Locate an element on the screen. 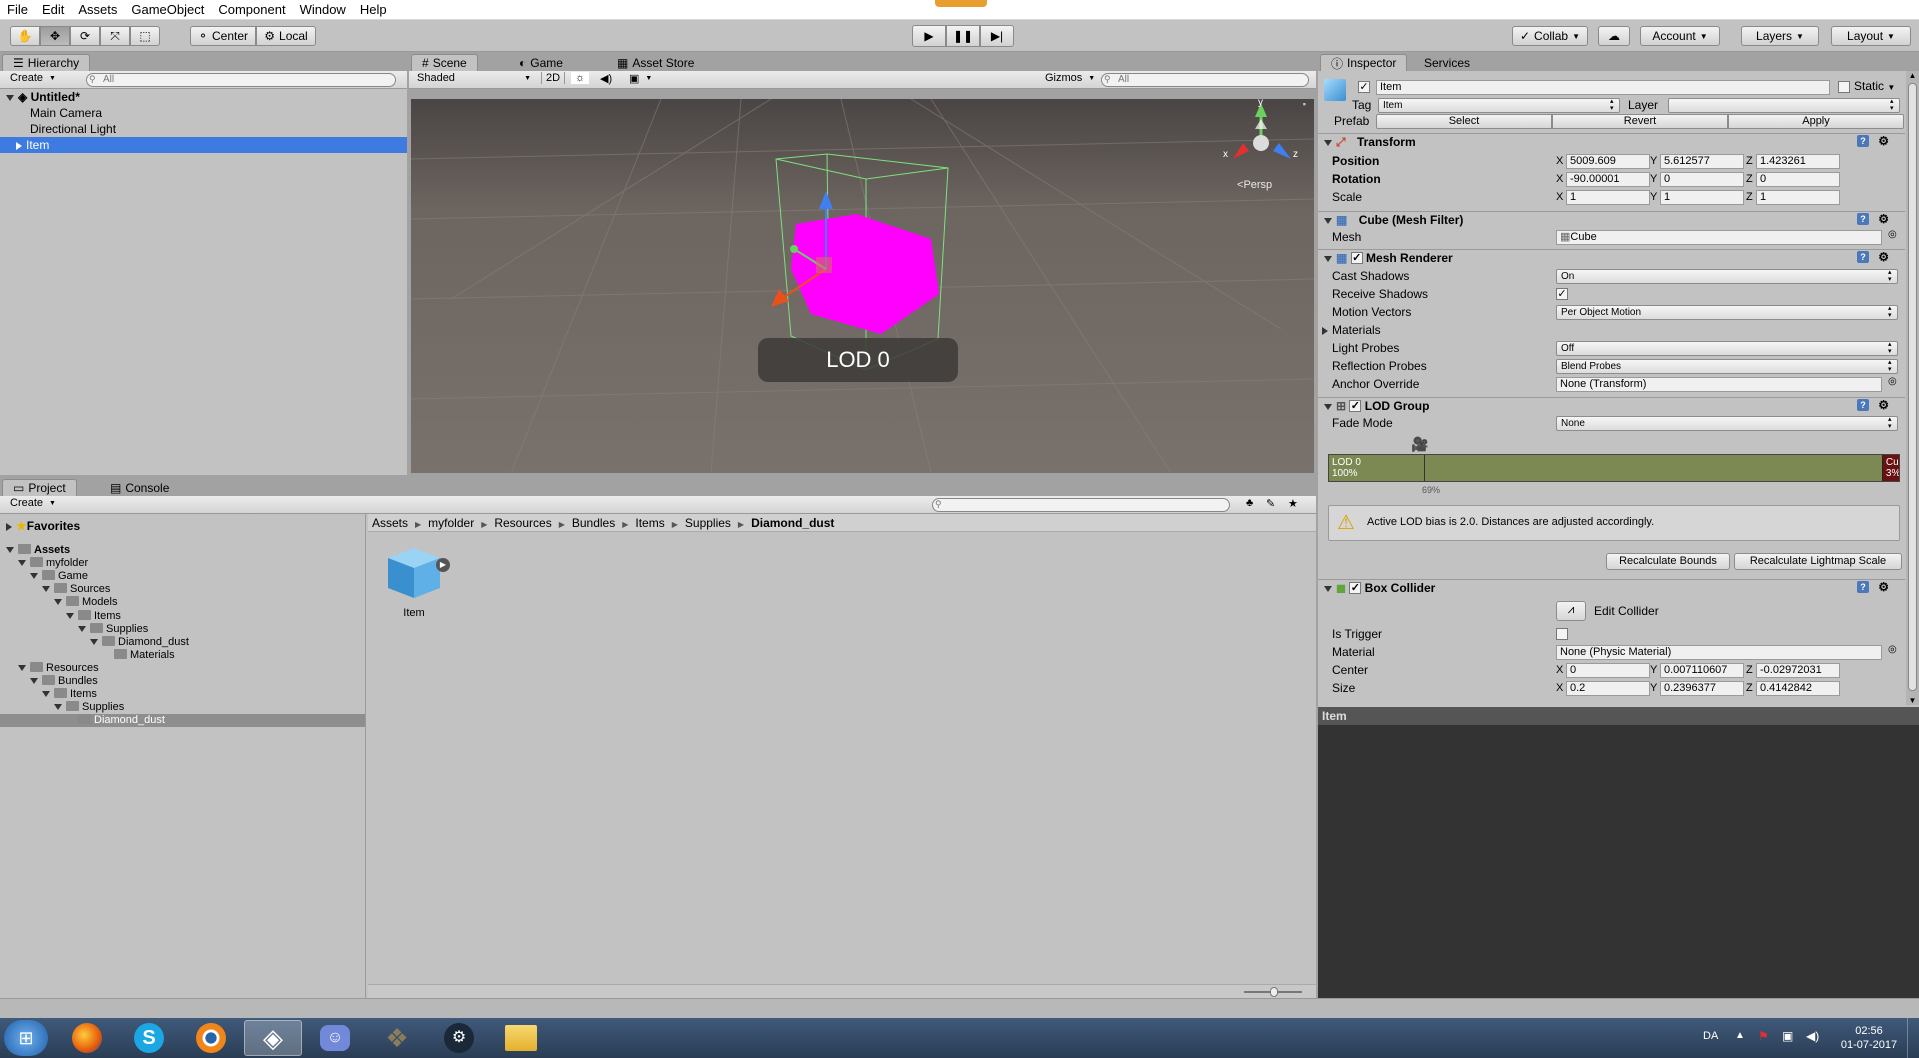 Image resolution: width=1919 pixels, height=1058 pixels. taskbar-discord: ☺ is located at coordinates (335, 1038).